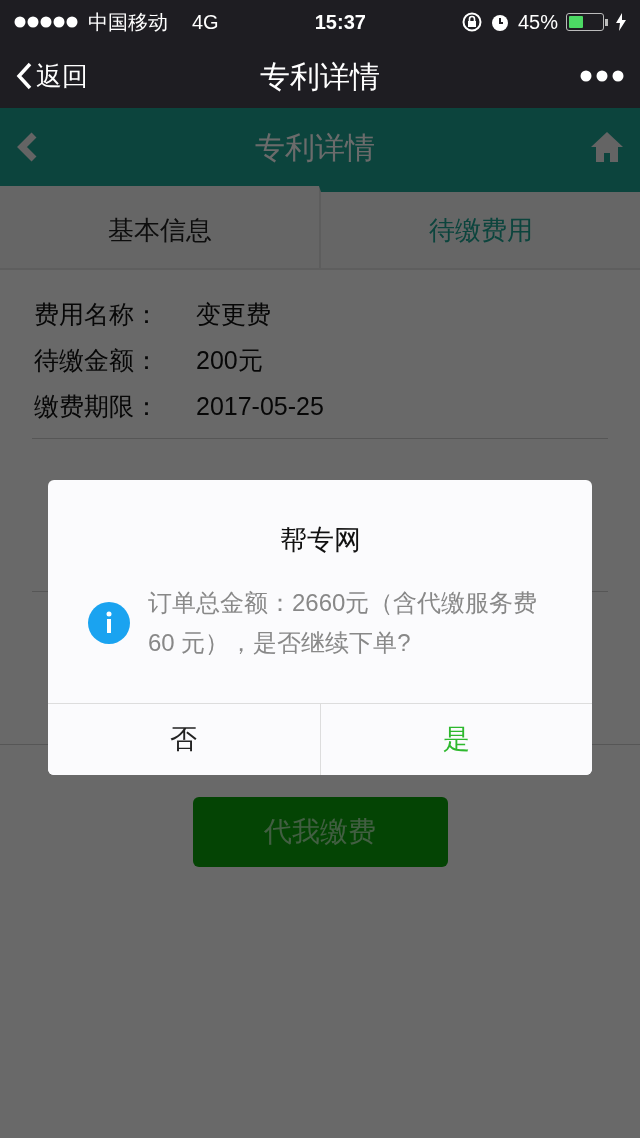 The width and height of the screenshot is (640, 1138). I want to click on field-value: 2017-05-25, so click(260, 407).